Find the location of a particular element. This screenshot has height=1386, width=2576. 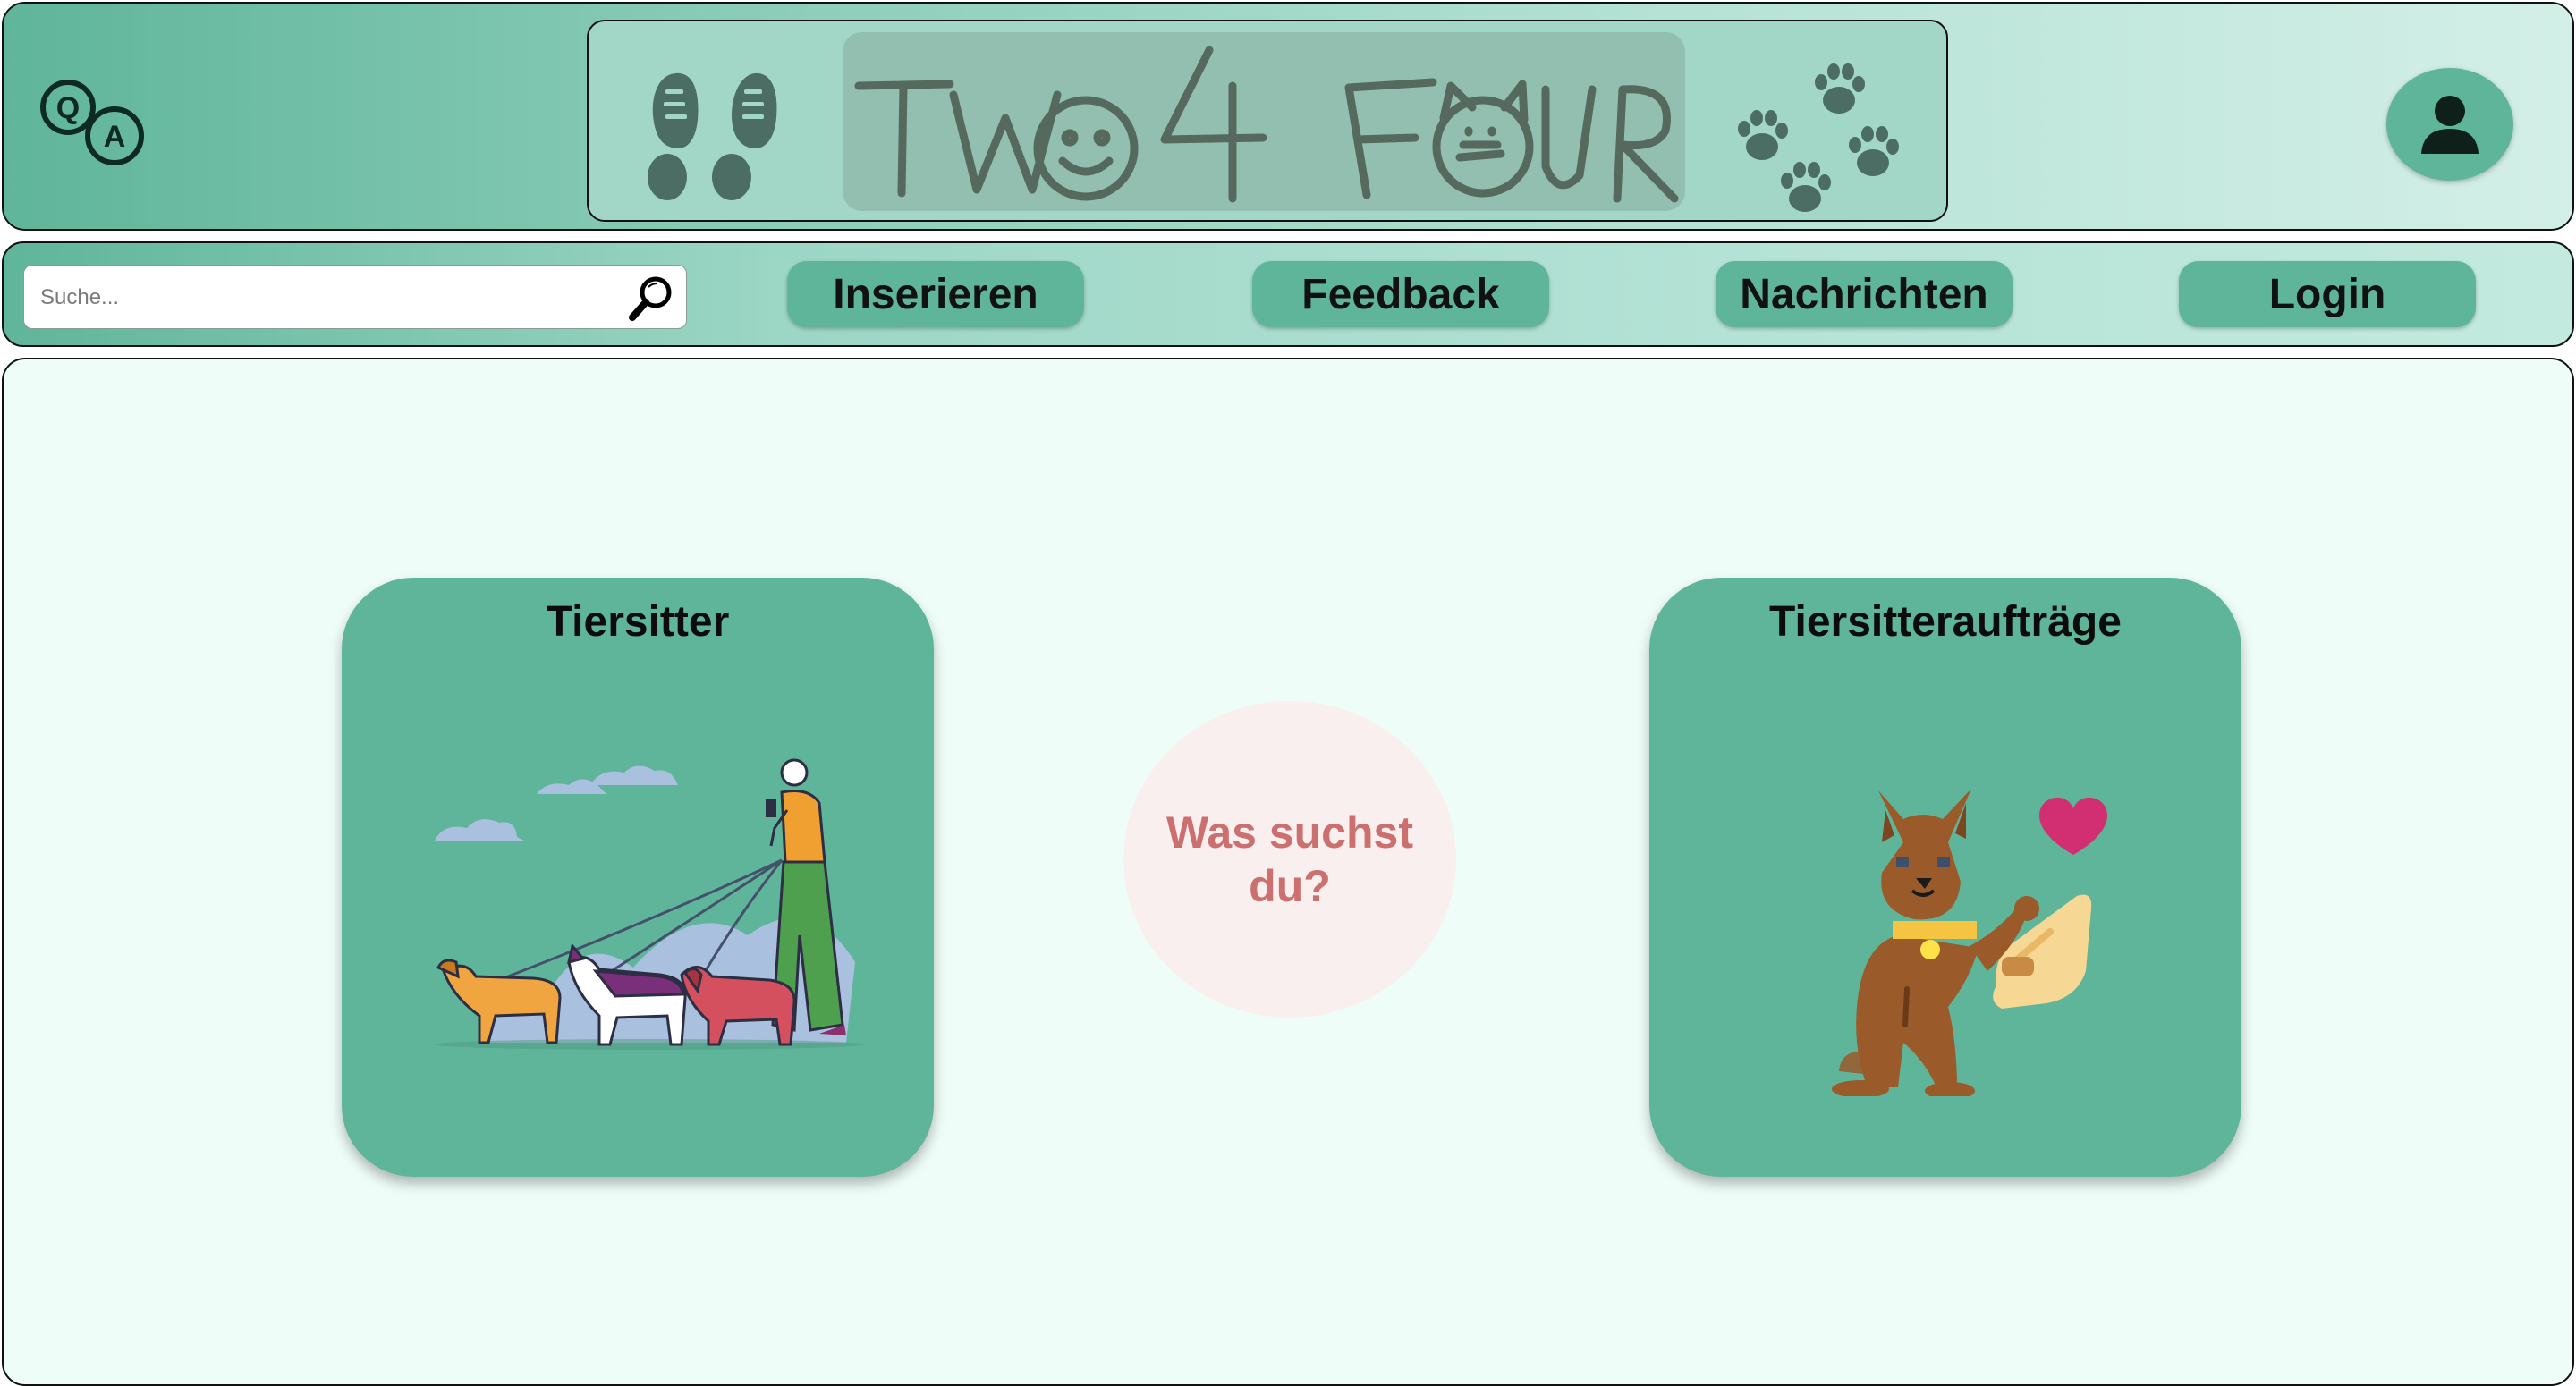

nav-button-nachrichten: Nachrichten is located at coordinates (1864, 294).